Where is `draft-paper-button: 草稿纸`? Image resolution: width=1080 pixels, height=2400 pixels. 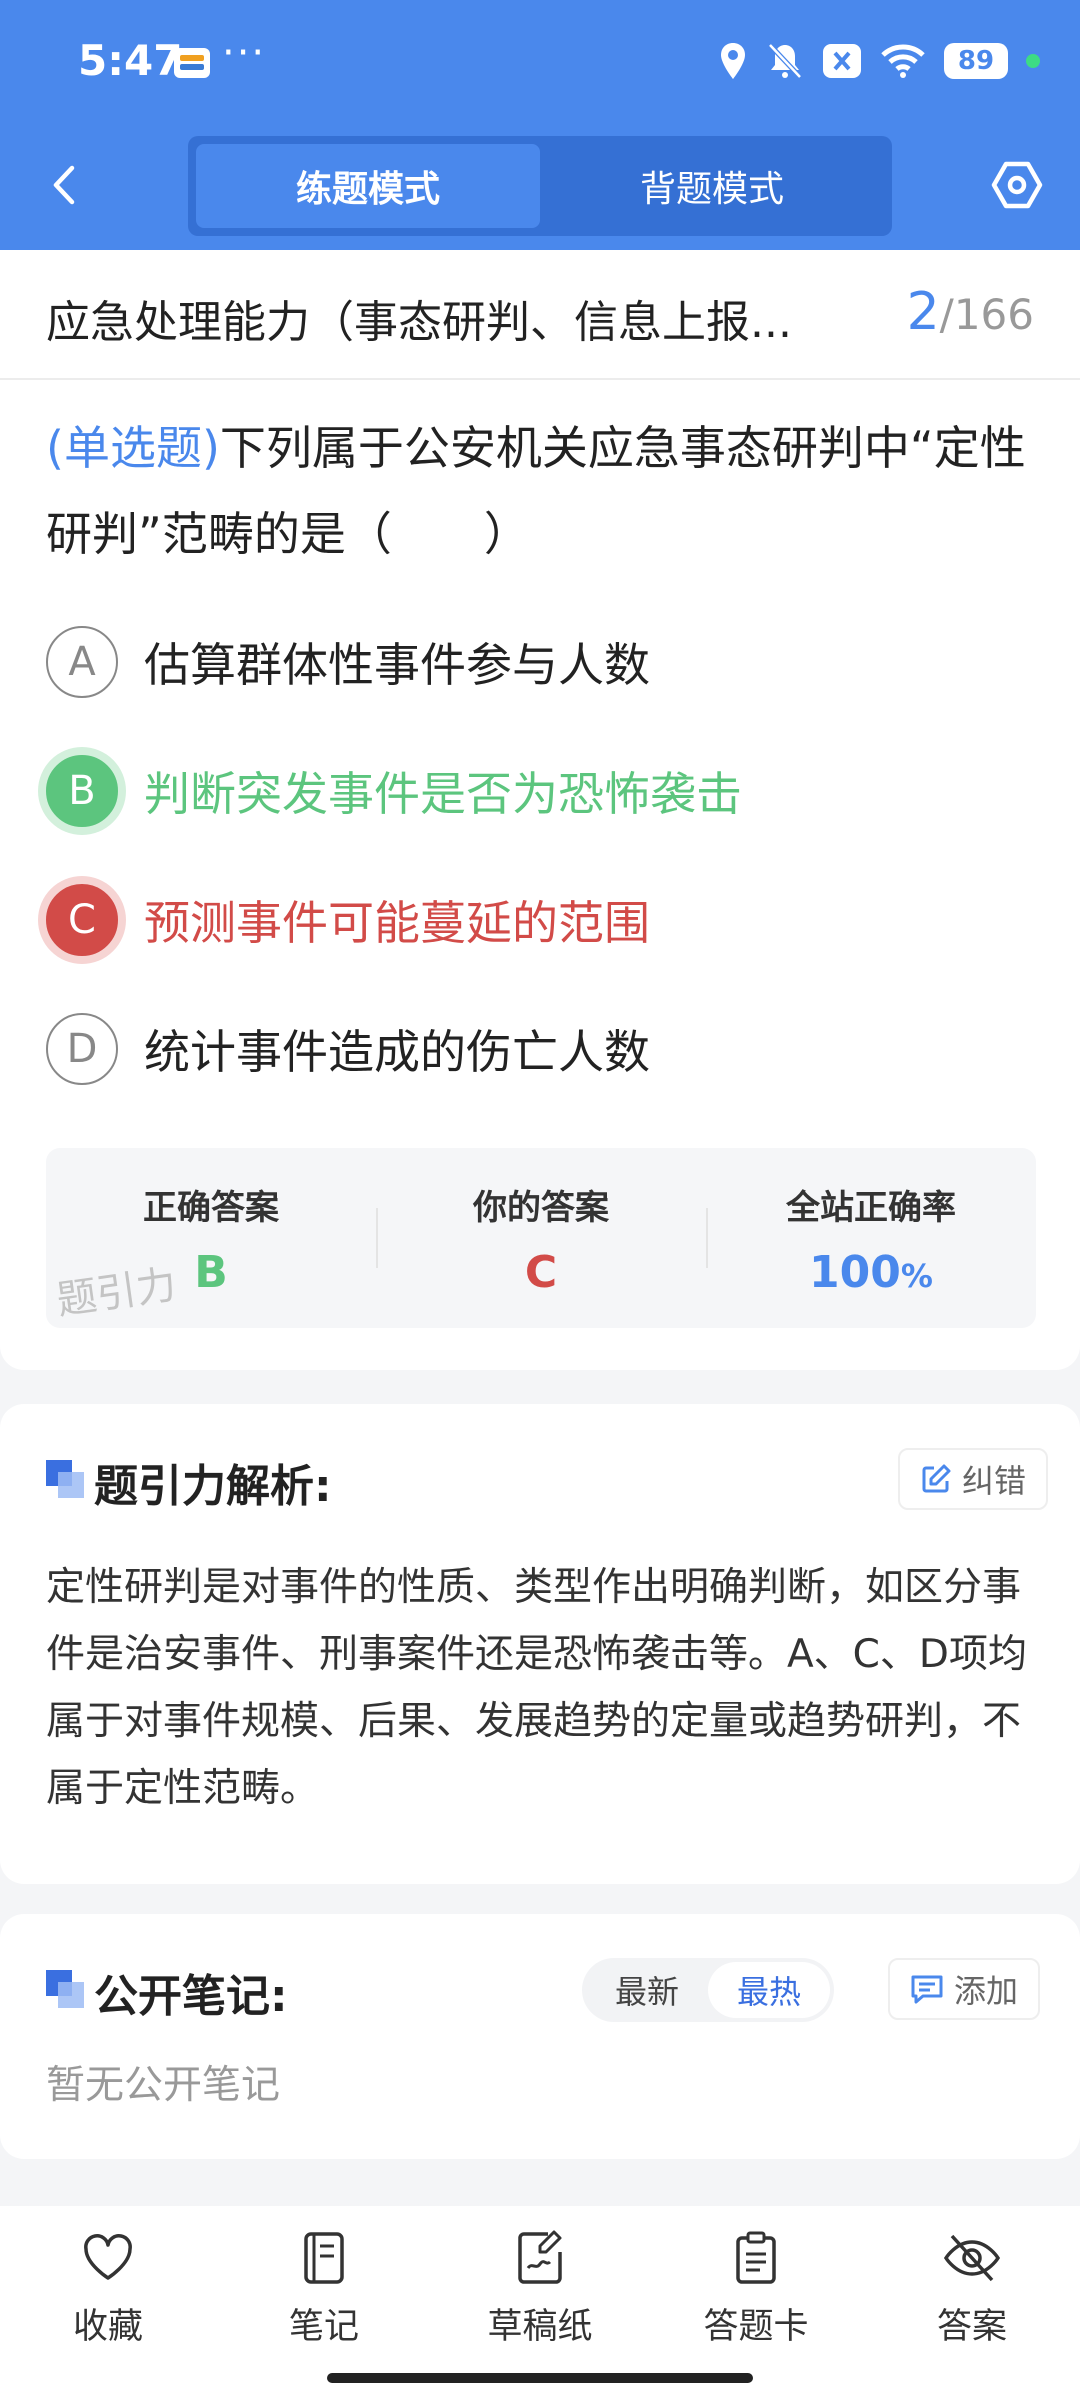
draft-paper-button: 草稿纸 is located at coordinates (540, 2303).